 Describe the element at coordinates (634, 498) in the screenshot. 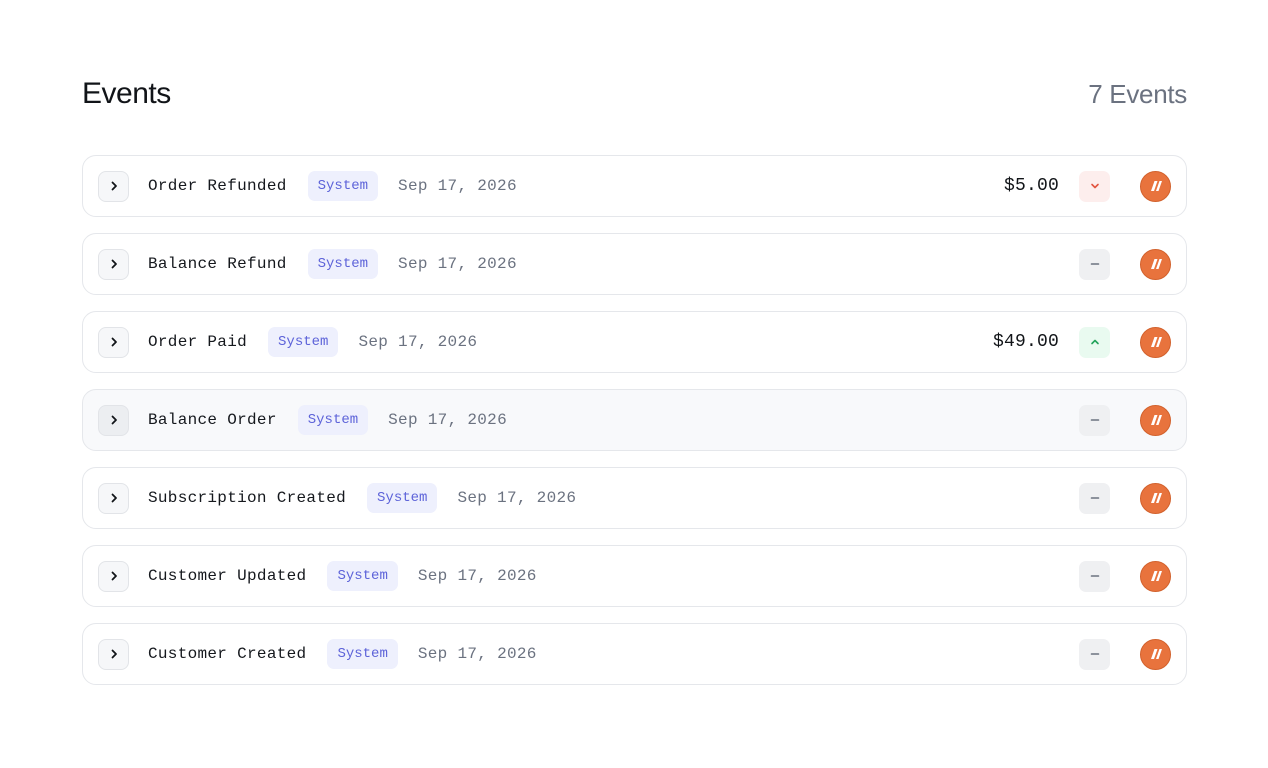

I see `event-row: Subscription Created System Sep 17, 2026` at that location.